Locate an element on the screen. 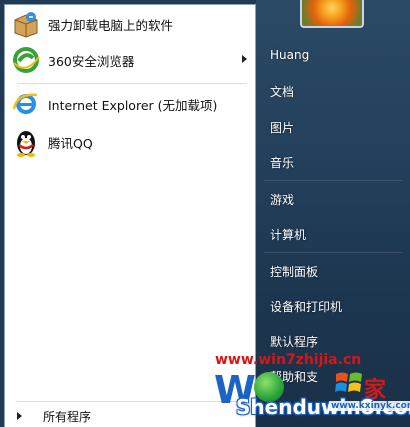 This screenshot has width=410, height=427. documents-link: 文档 is located at coordinates (282, 91).